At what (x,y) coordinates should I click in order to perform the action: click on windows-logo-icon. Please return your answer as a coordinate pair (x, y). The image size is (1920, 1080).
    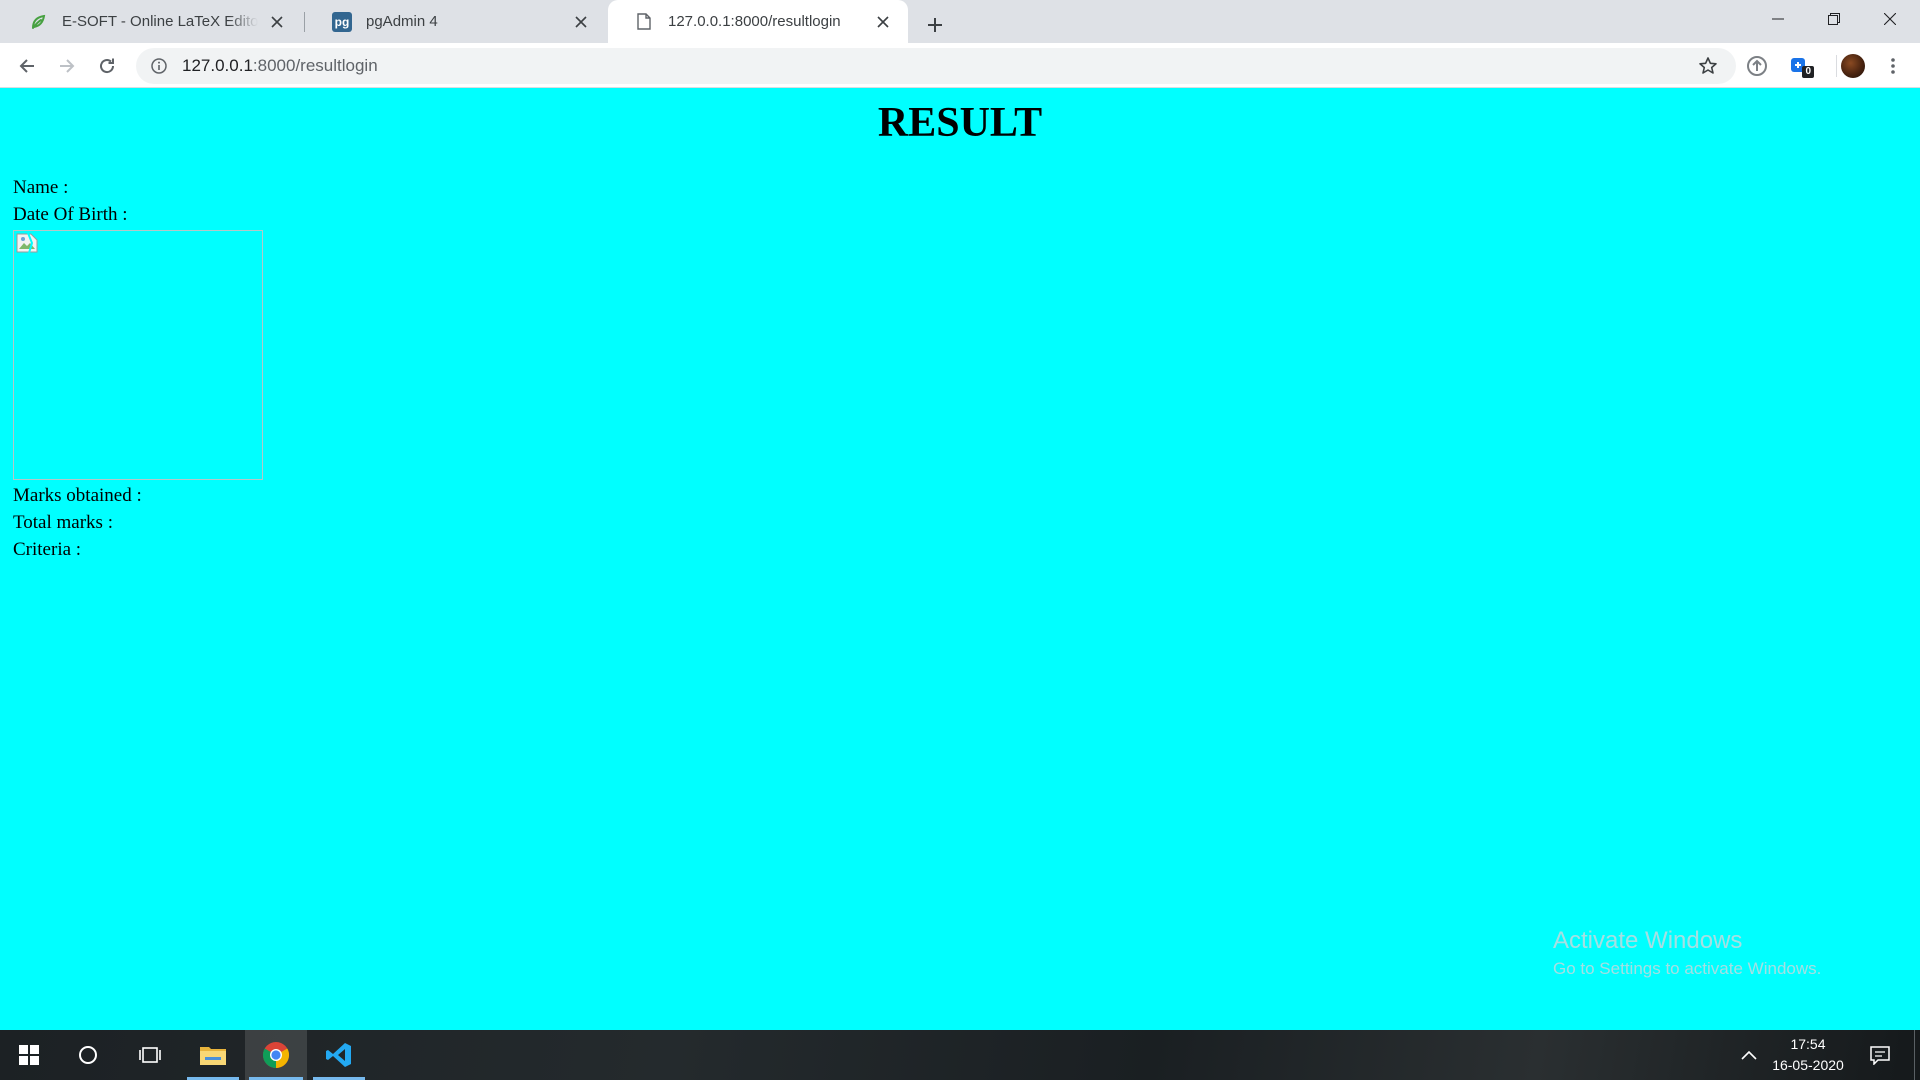
    Looking at the image, I should click on (29, 1055).